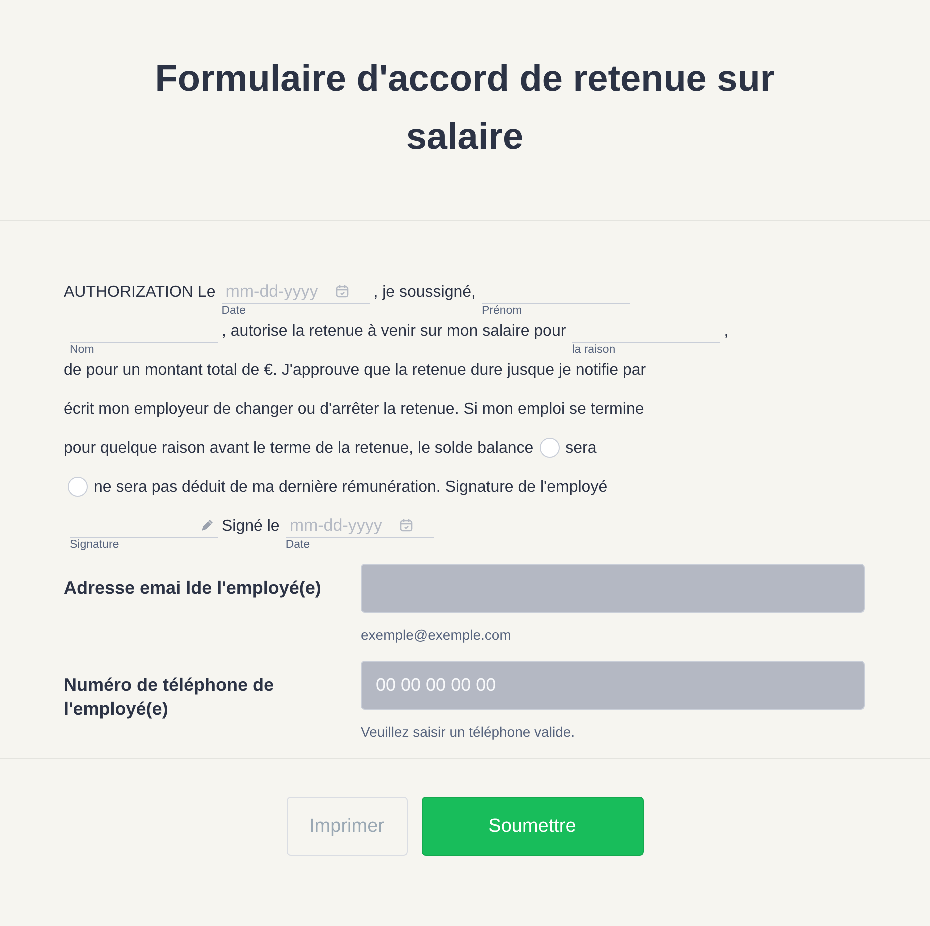 Image resolution: width=930 pixels, height=926 pixels. I want to click on radio-label: ne sera pas déduit de ma dernière rémunération. Signature de l'employé, so click(351, 488).